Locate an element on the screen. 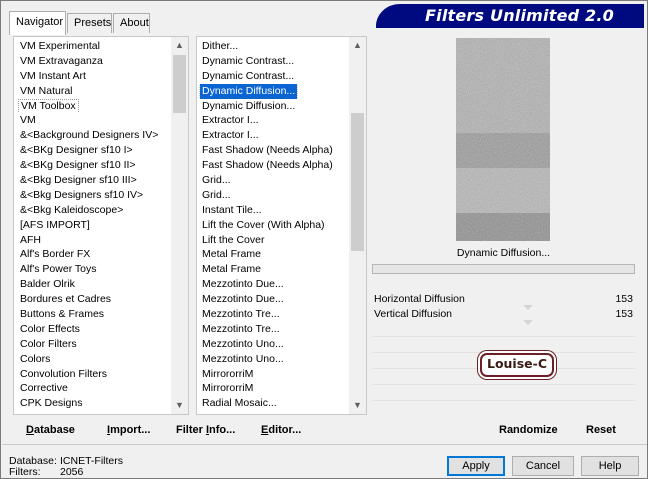 The width and height of the screenshot is (648, 479). filter-scrollbar: ▲ ▼ is located at coordinates (357, 225).